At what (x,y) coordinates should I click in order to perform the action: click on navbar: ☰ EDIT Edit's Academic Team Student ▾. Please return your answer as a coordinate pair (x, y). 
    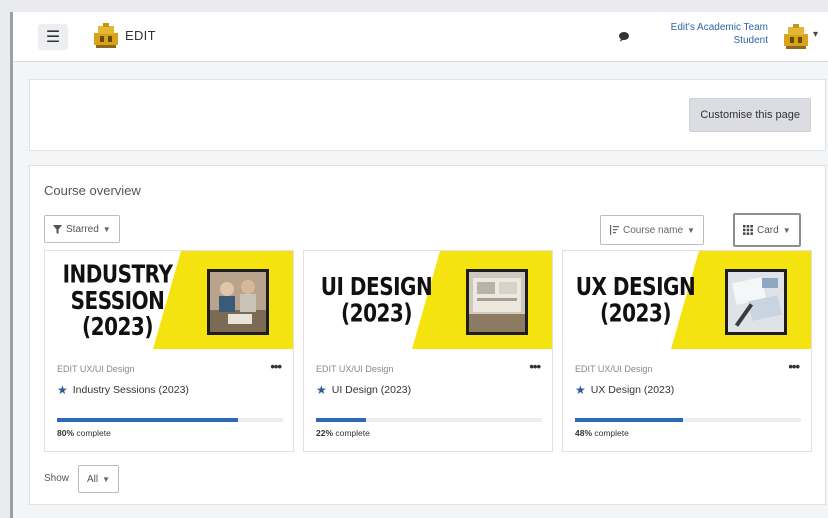
    Looking at the image, I should click on (420, 37).